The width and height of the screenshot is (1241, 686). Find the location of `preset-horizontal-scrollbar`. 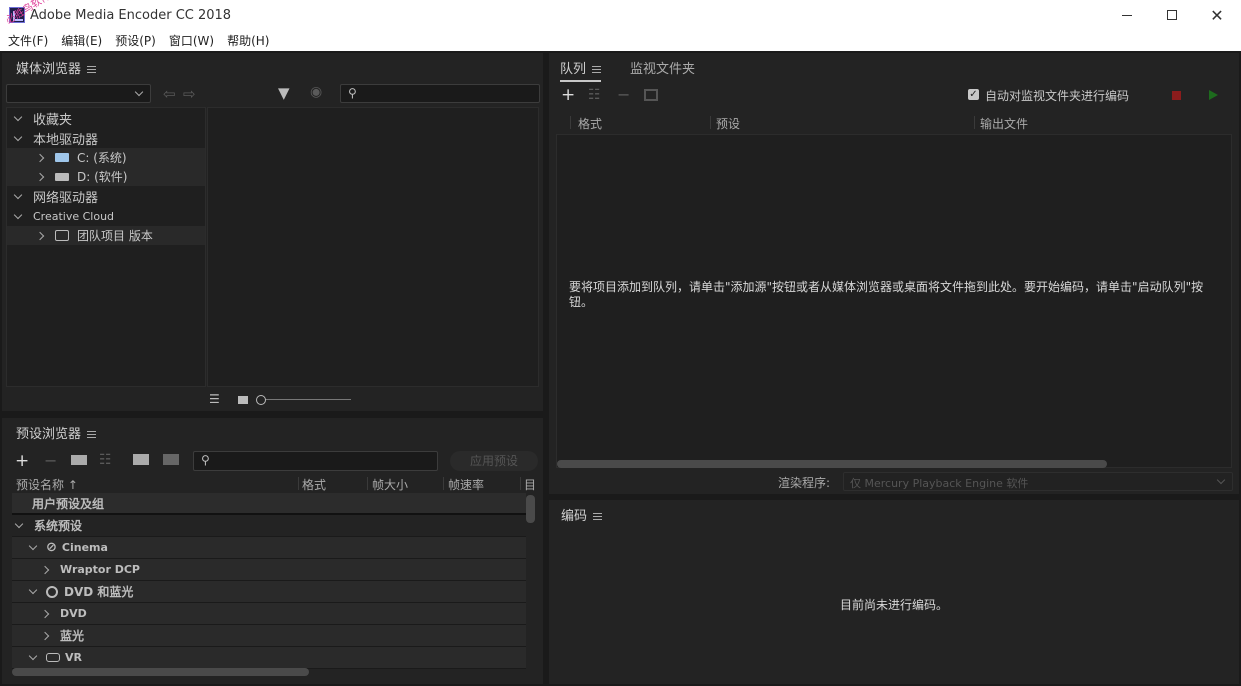

preset-horizontal-scrollbar is located at coordinates (160, 672).